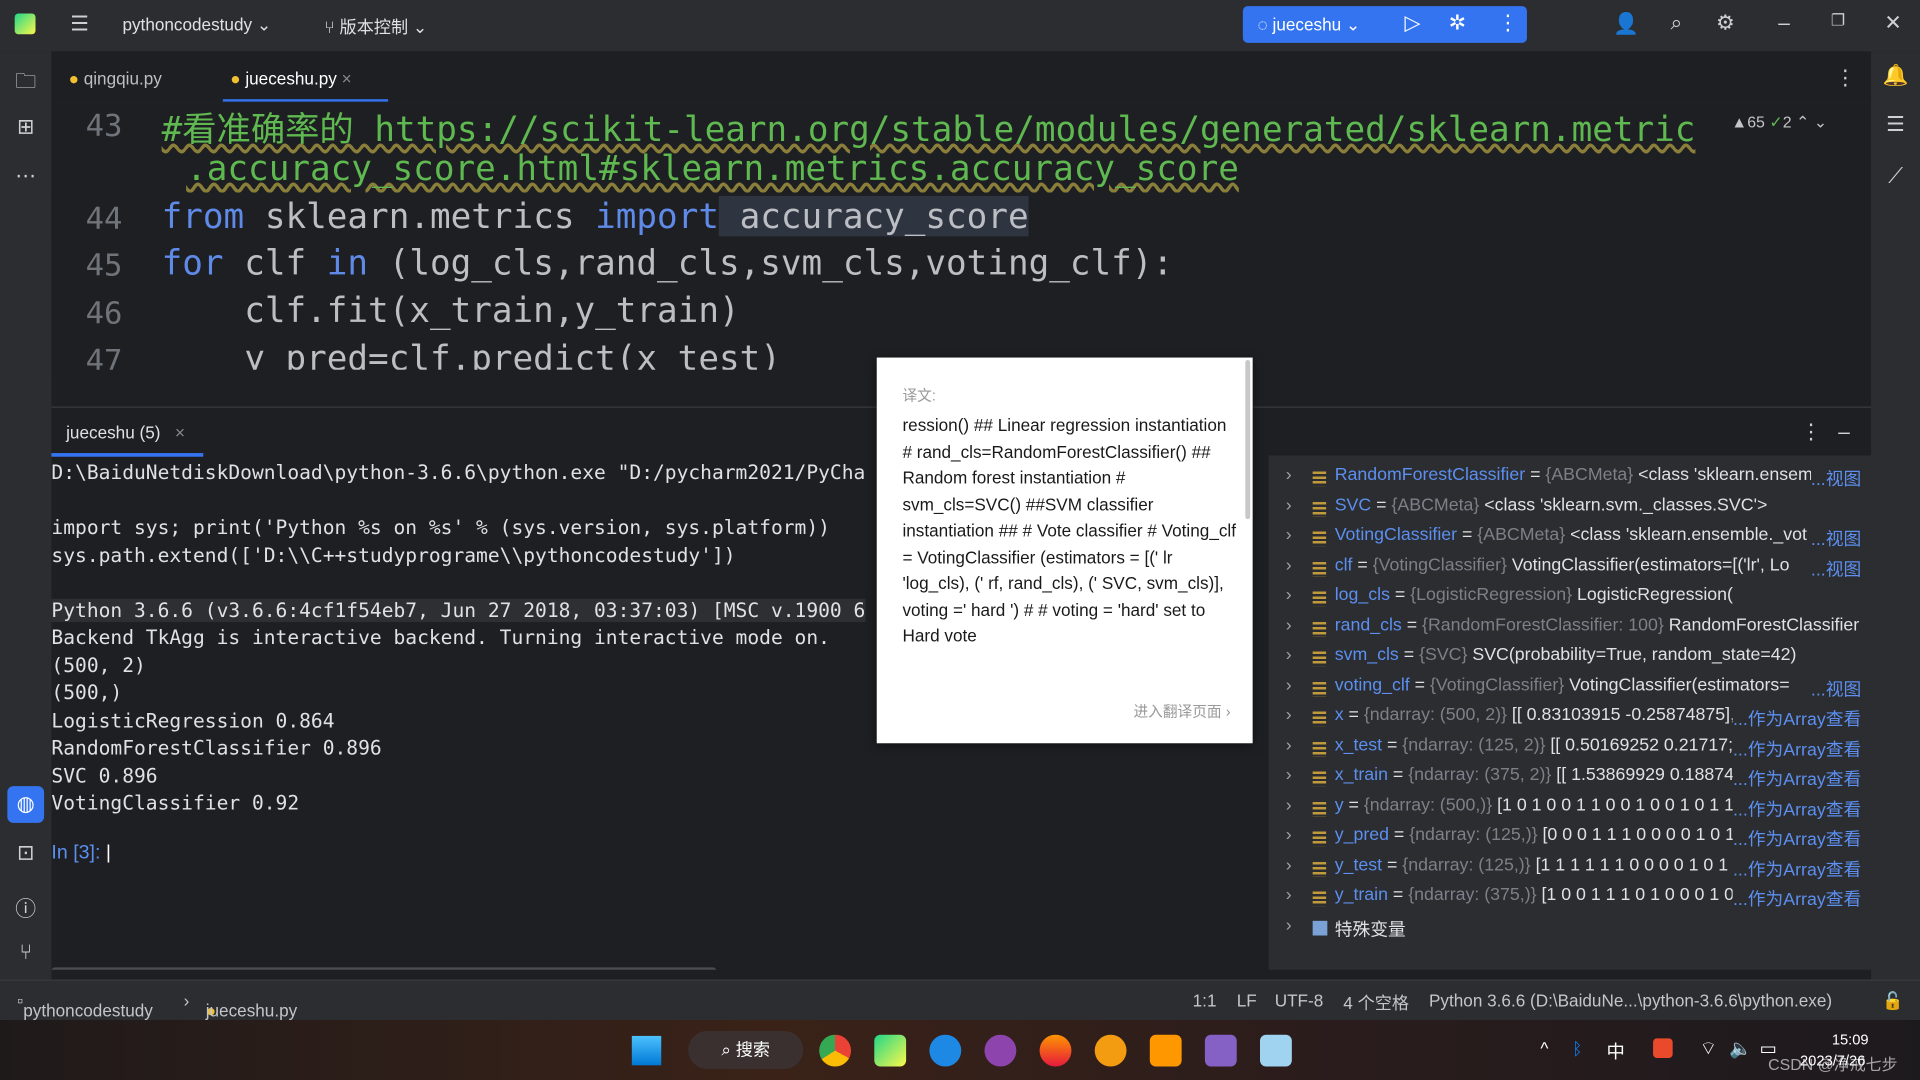  I want to click on project-selector: pythoncodestudy ⌄, so click(196, 25).